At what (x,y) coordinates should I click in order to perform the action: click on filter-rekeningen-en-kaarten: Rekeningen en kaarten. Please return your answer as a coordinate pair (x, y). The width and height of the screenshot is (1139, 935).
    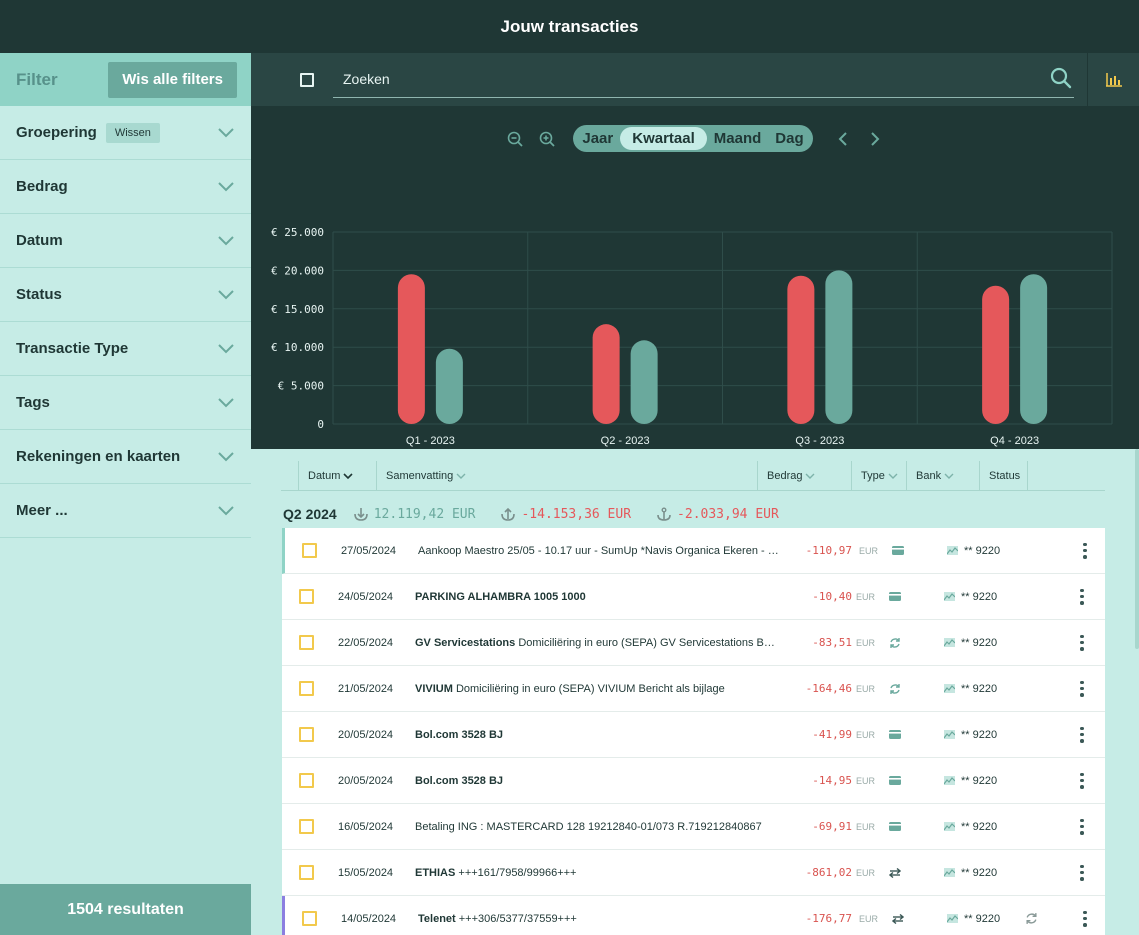
    Looking at the image, I should click on (125, 457).